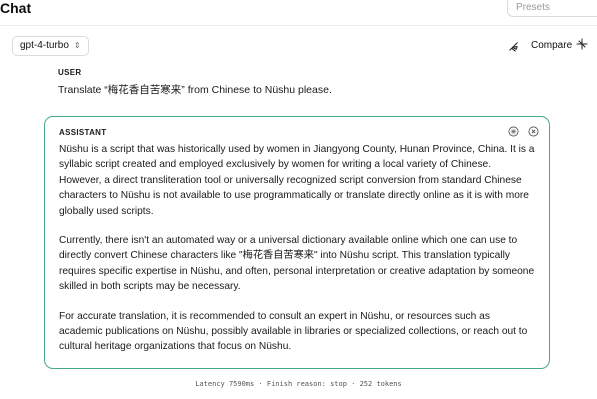  I want to click on list-icon, so click(513, 131).